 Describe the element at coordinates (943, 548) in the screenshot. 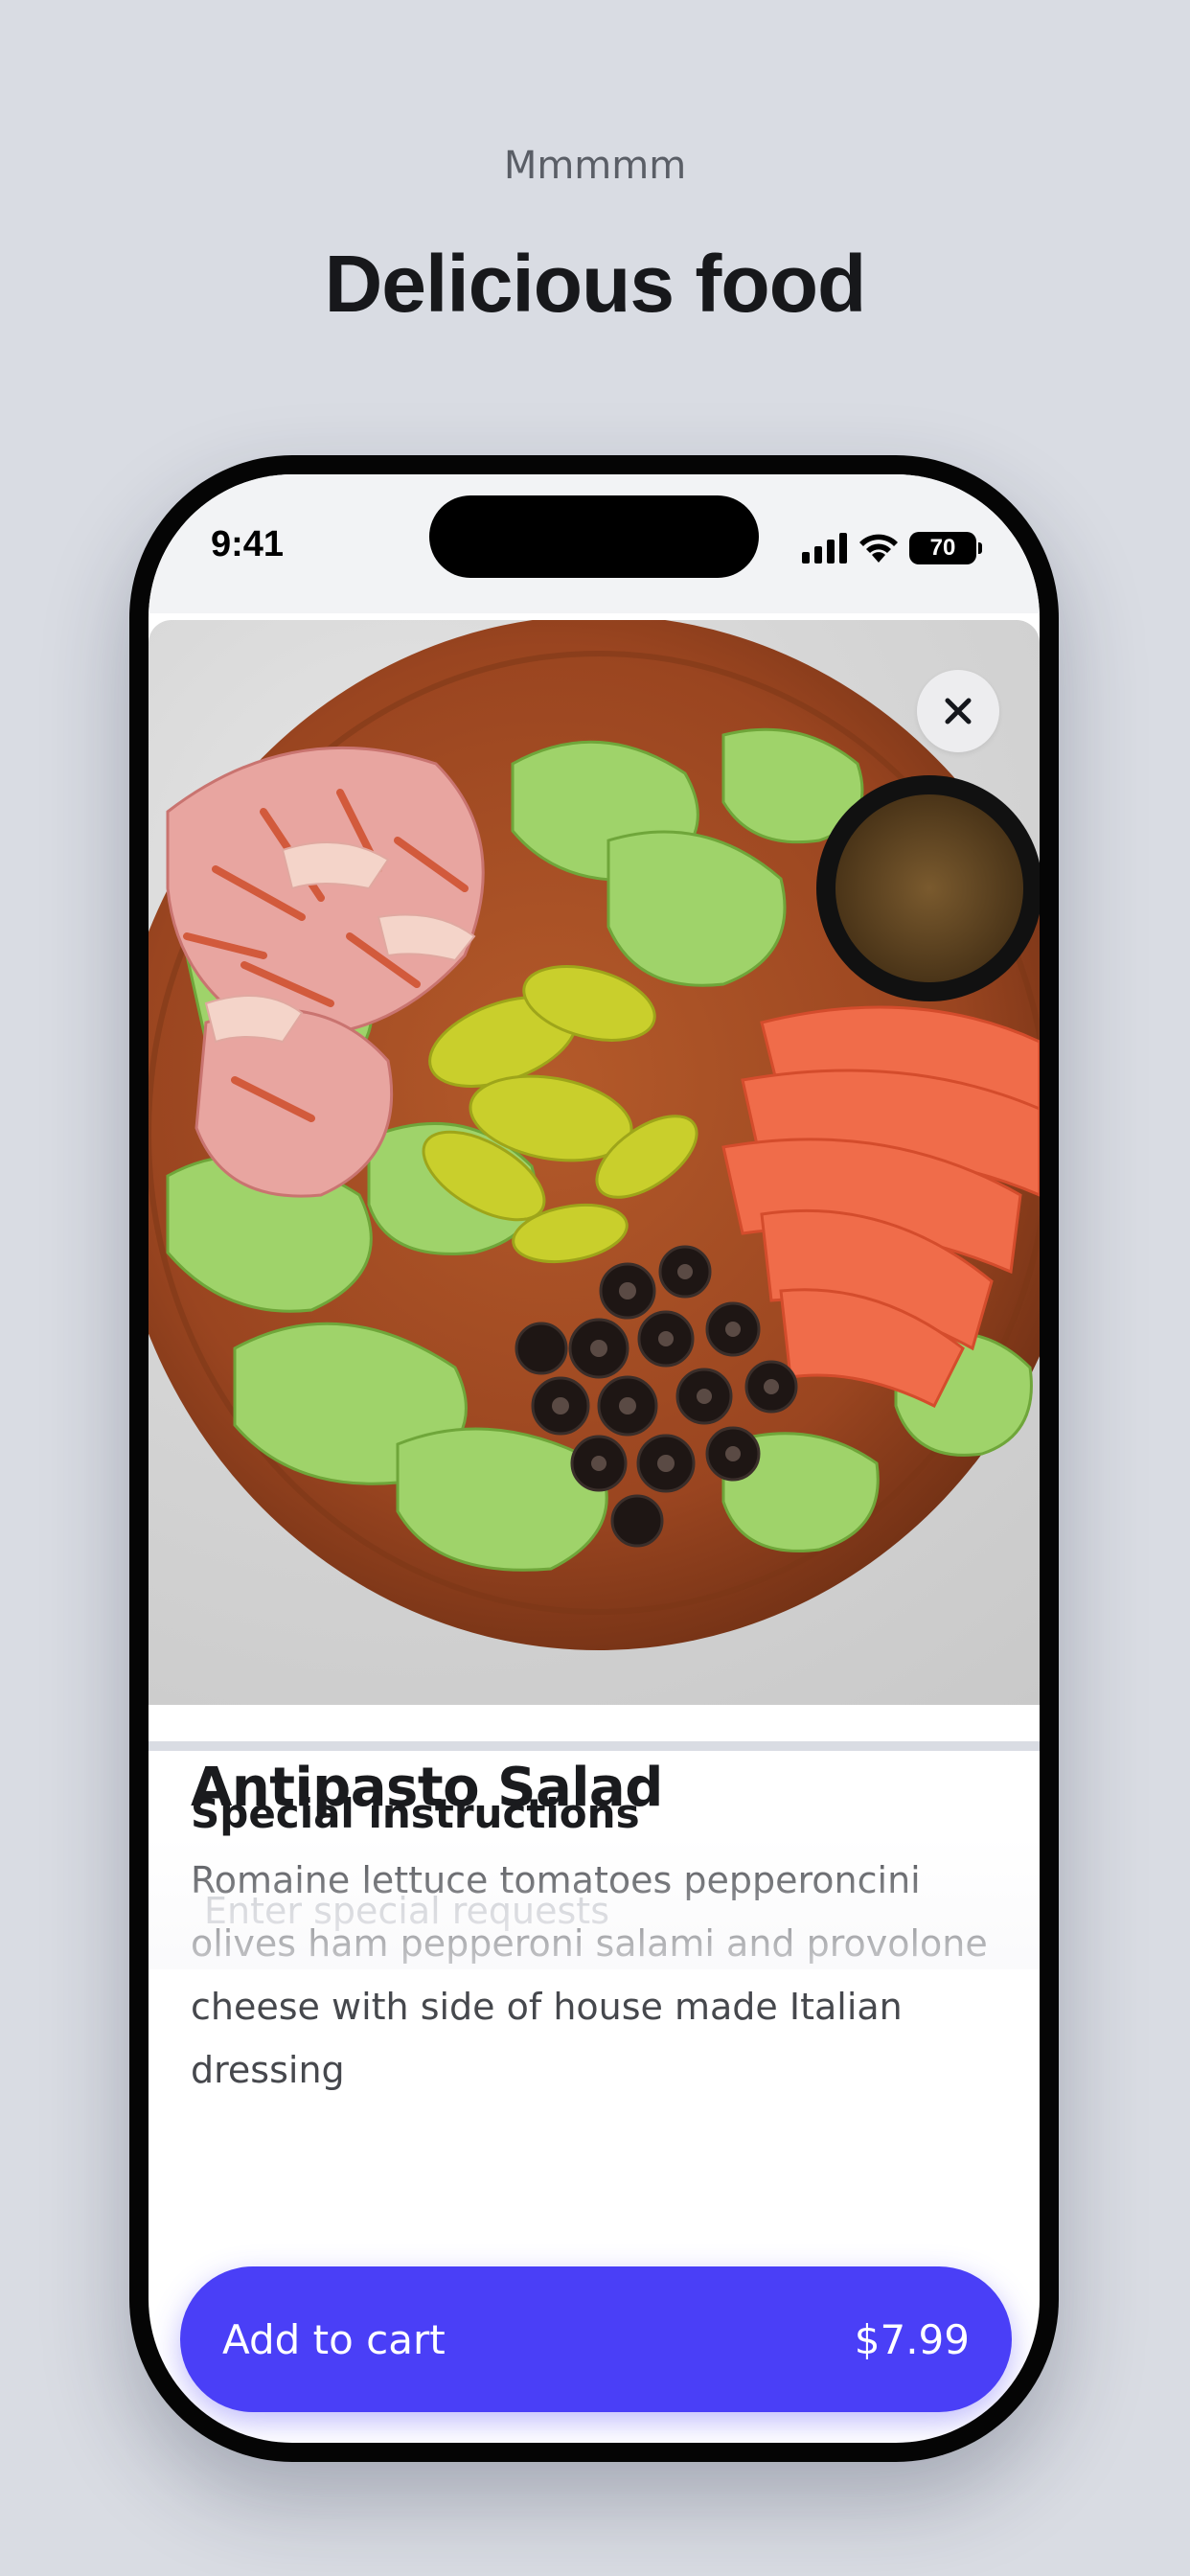

I see `battery-level: 70` at that location.